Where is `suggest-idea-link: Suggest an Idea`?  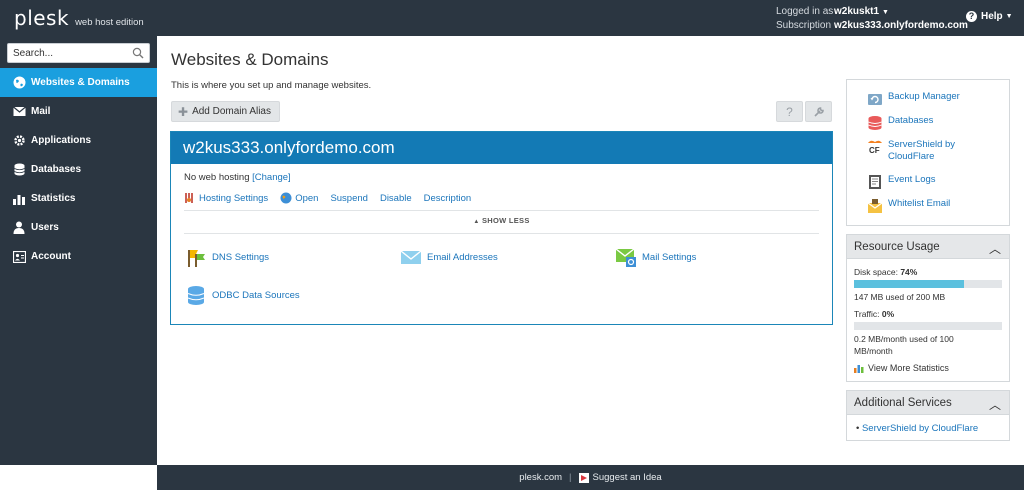 suggest-idea-link: Suggest an Idea is located at coordinates (627, 477).